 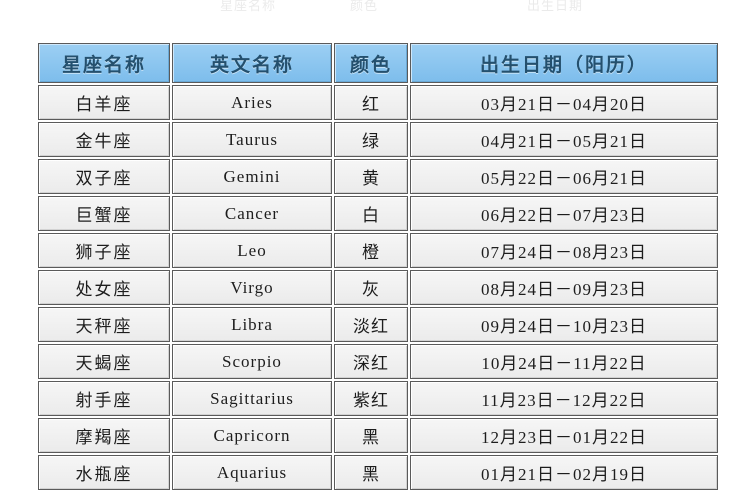 What do you see at coordinates (371, 139) in the screenshot?
I see `cell-color: 绿` at bounding box center [371, 139].